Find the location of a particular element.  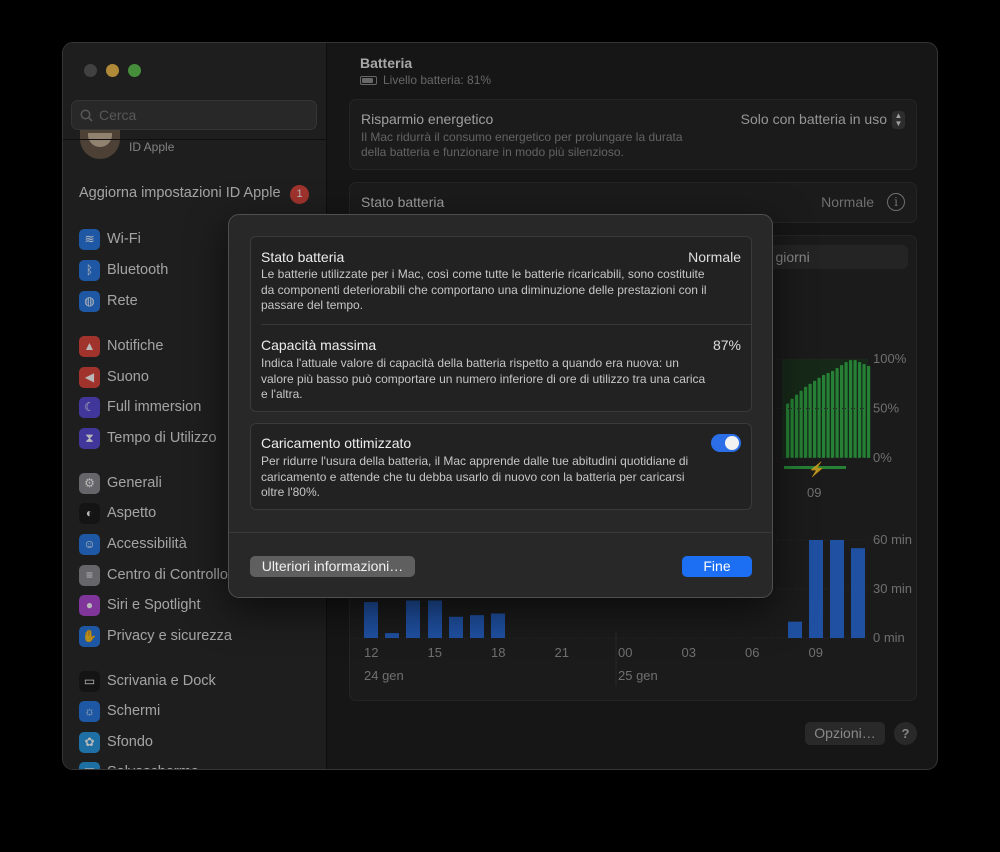

battery-x-tick: 09 is located at coordinates (814, 492).